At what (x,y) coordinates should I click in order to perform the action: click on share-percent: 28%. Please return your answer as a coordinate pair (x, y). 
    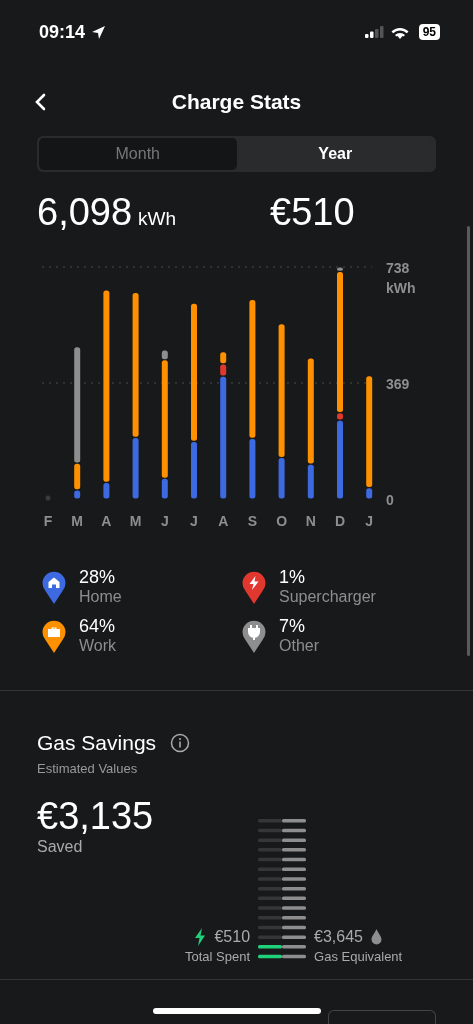
    Looking at the image, I should click on (98, 577).